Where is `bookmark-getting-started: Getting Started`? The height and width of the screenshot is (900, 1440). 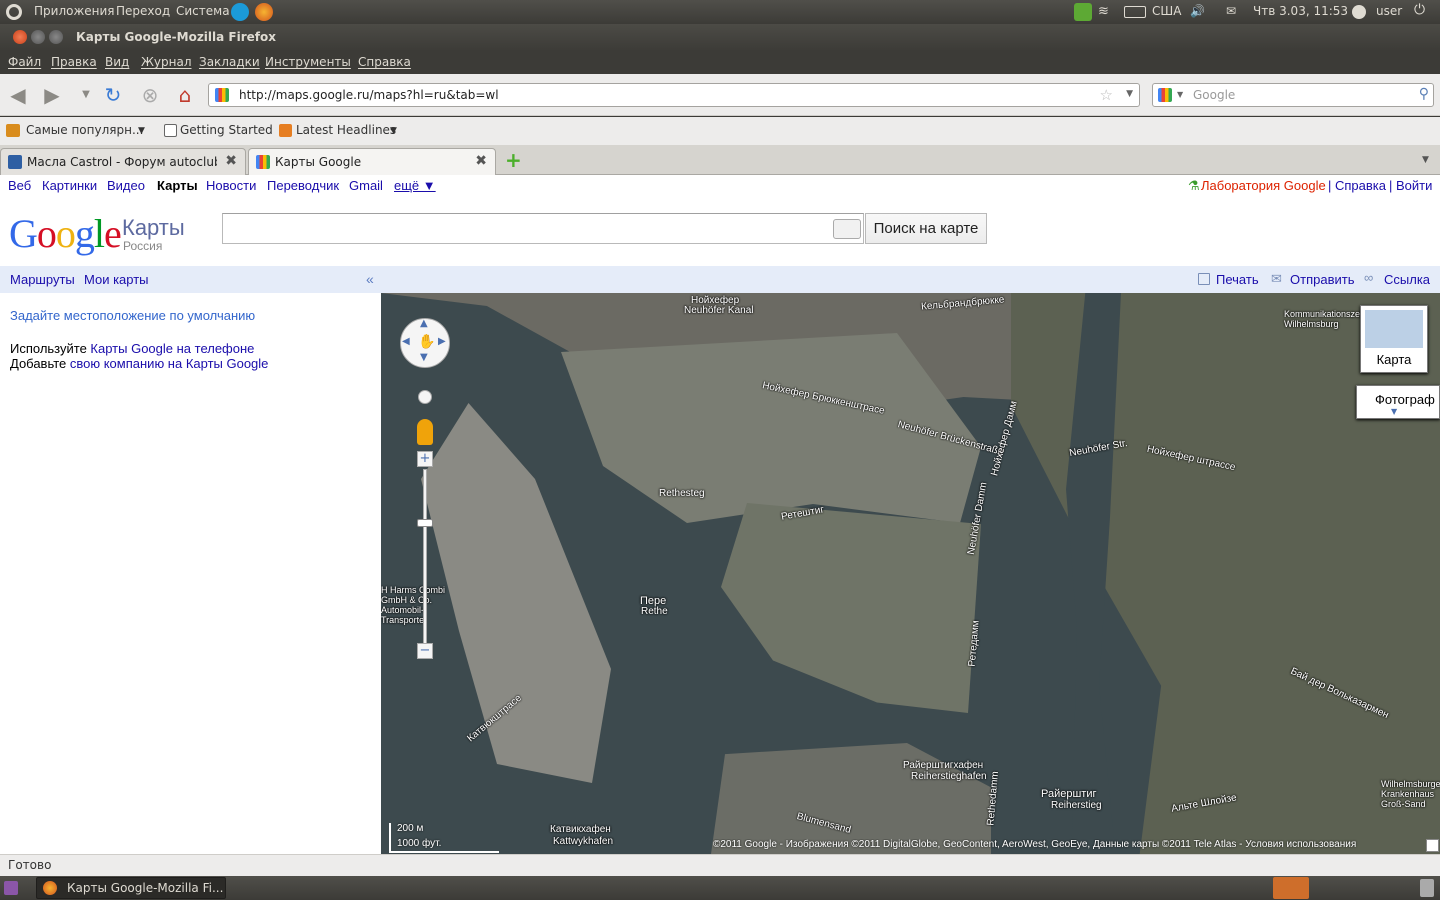 bookmark-getting-started: Getting Started is located at coordinates (226, 130).